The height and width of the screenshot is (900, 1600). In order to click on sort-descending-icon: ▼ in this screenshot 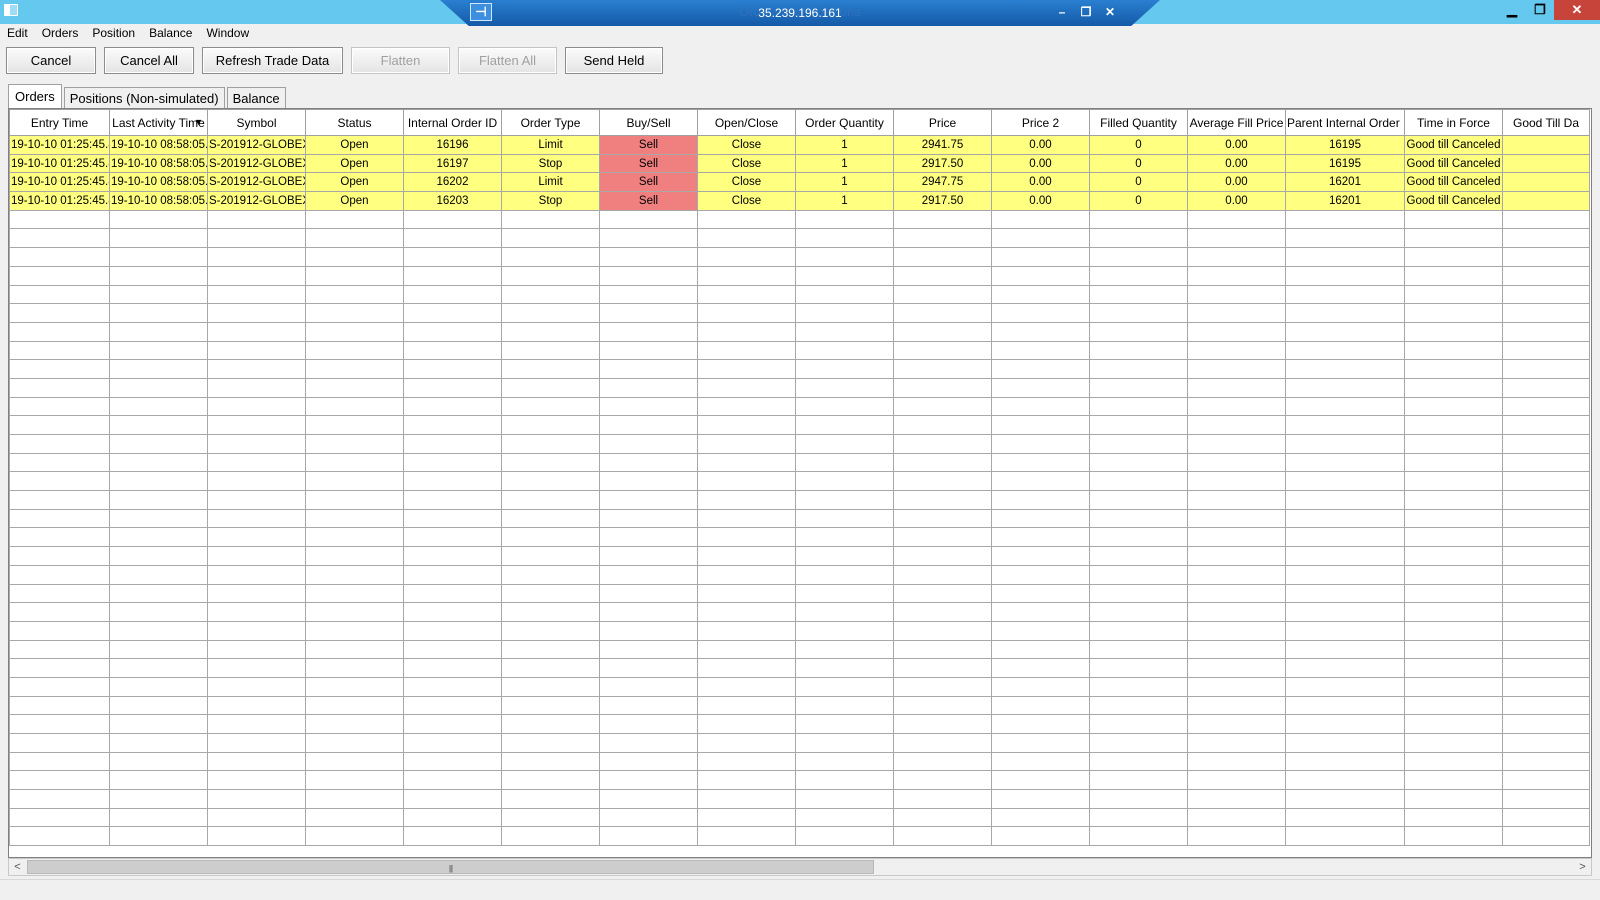, I will do `click(198, 122)`.